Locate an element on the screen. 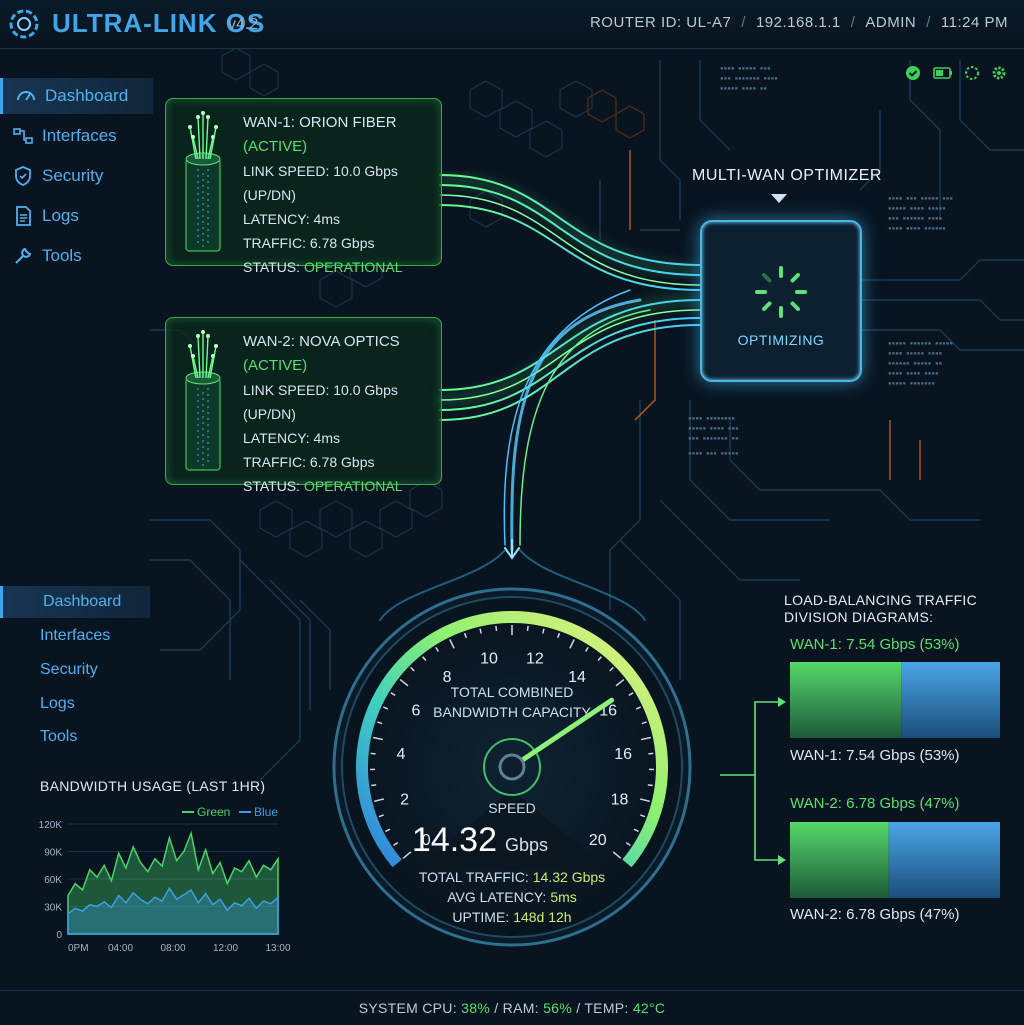 The width and height of the screenshot is (1024, 1025). wan2-status: OPERATIONAL is located at coordinates (353, 486).